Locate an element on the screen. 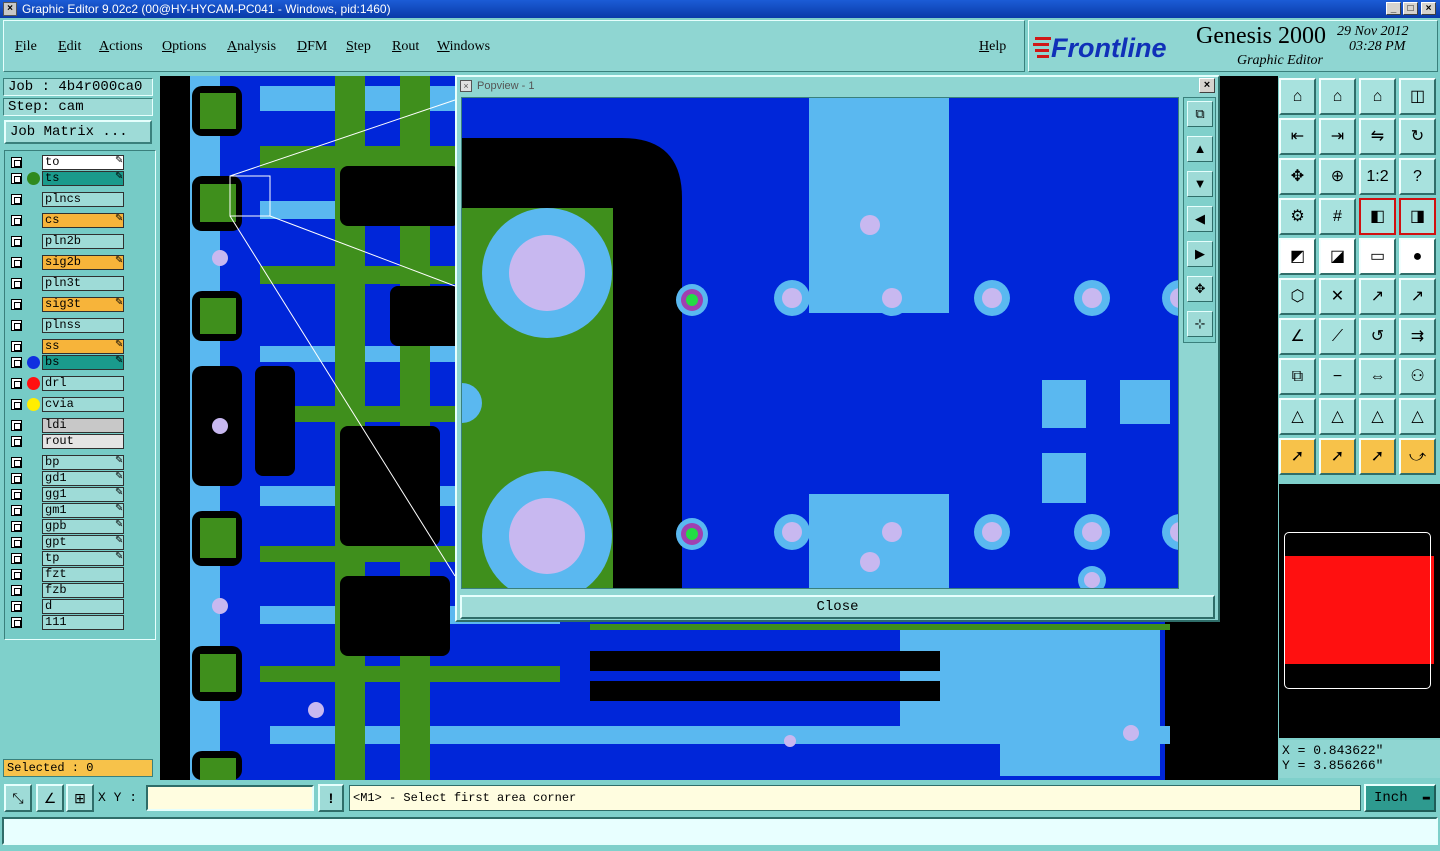 This screenshot has height=851, width=1440. layer-compare2-icon: ◨ is located at coordinates (1417, 216).